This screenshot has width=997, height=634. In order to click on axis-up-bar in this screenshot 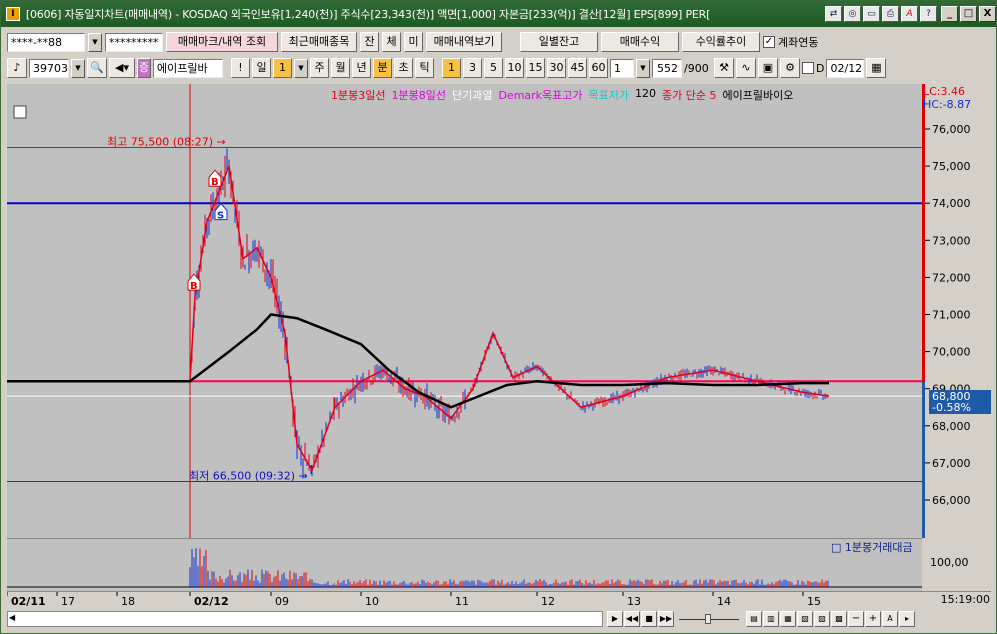, I will do `click(923, 233)`.